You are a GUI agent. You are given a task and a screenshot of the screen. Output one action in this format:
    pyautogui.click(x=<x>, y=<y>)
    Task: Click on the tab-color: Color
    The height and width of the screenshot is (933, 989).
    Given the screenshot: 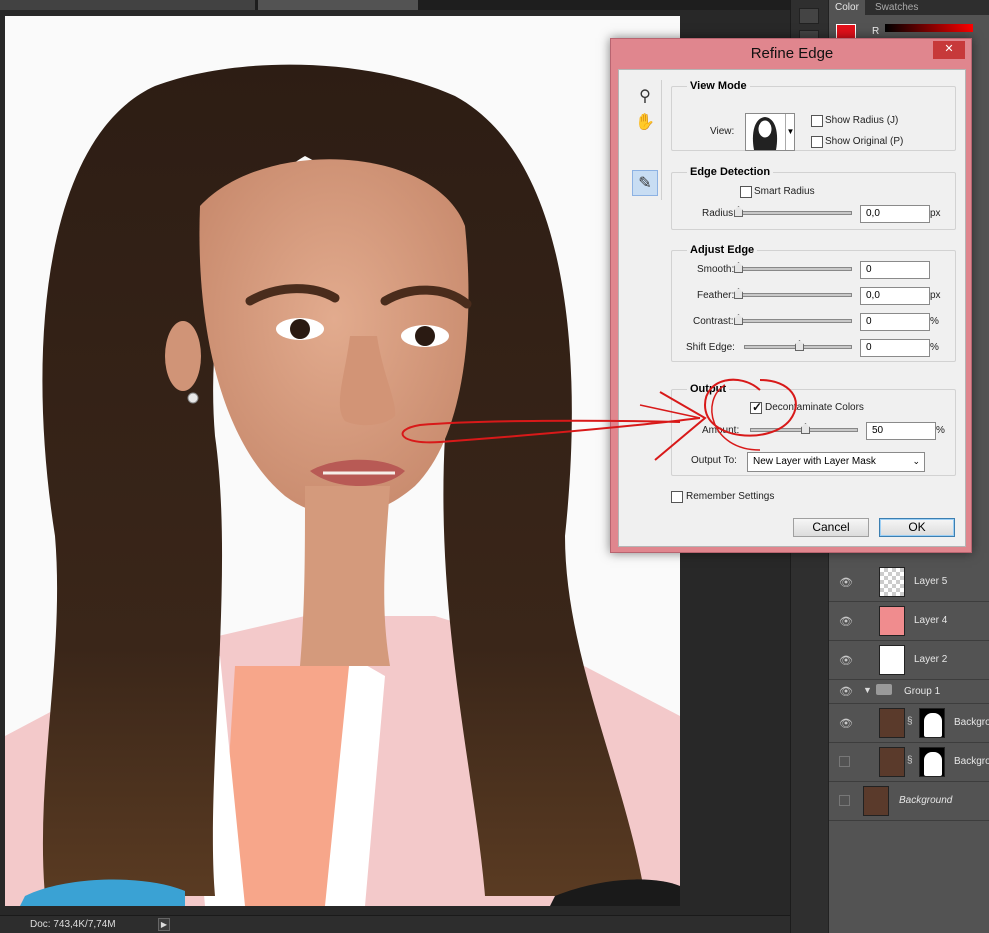 What is the action you would take?
    pyautogui.click(x=847, y=7)
    